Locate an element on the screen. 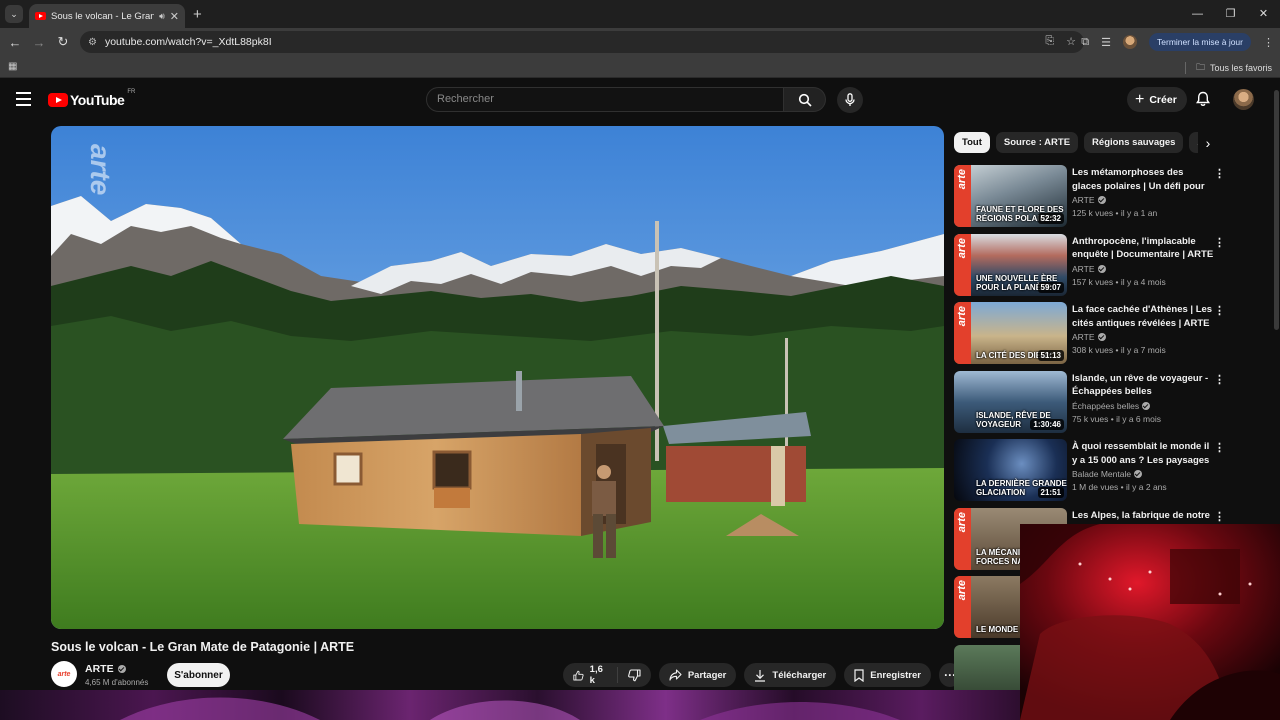 The height and width of the screenshot is (720, 1280). channel-label: Balade Mentale is located at coordinates (1102, 474).